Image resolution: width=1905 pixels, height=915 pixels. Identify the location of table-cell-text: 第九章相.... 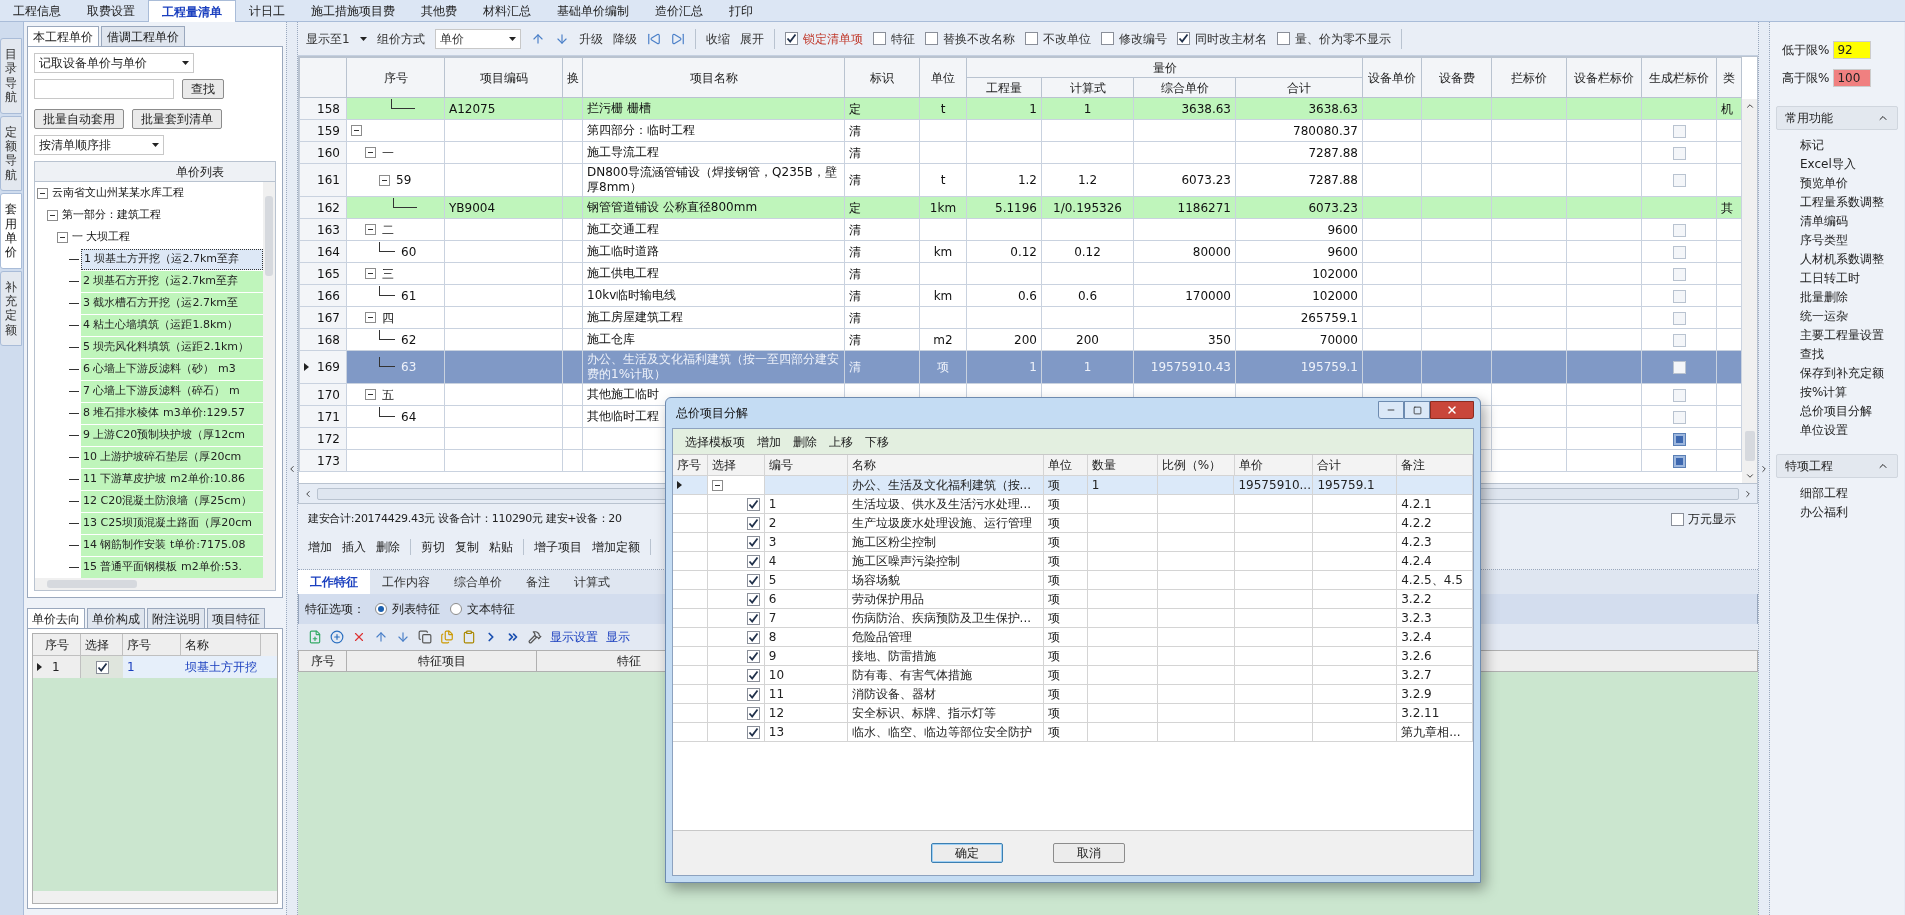
(1431, 732).